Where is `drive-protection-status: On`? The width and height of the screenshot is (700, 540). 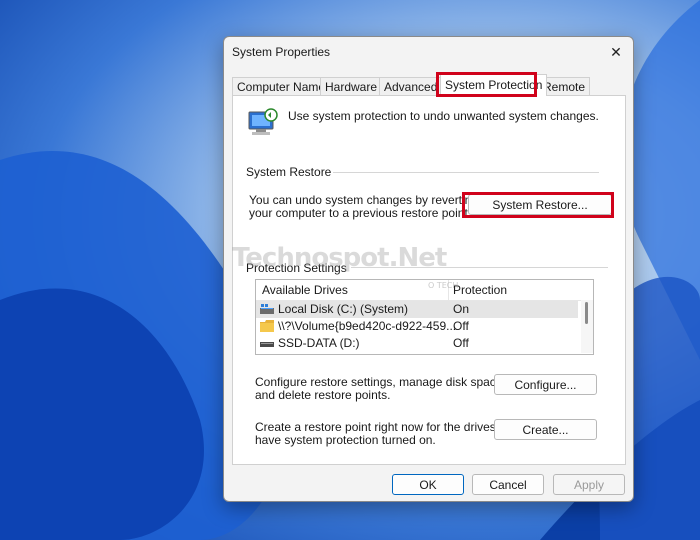 drive-protection-status: On is located at coordinates (461, 309).